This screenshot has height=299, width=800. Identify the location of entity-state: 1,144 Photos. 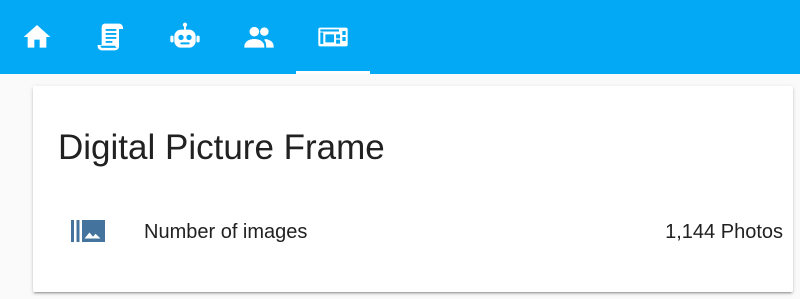
(724, 232).